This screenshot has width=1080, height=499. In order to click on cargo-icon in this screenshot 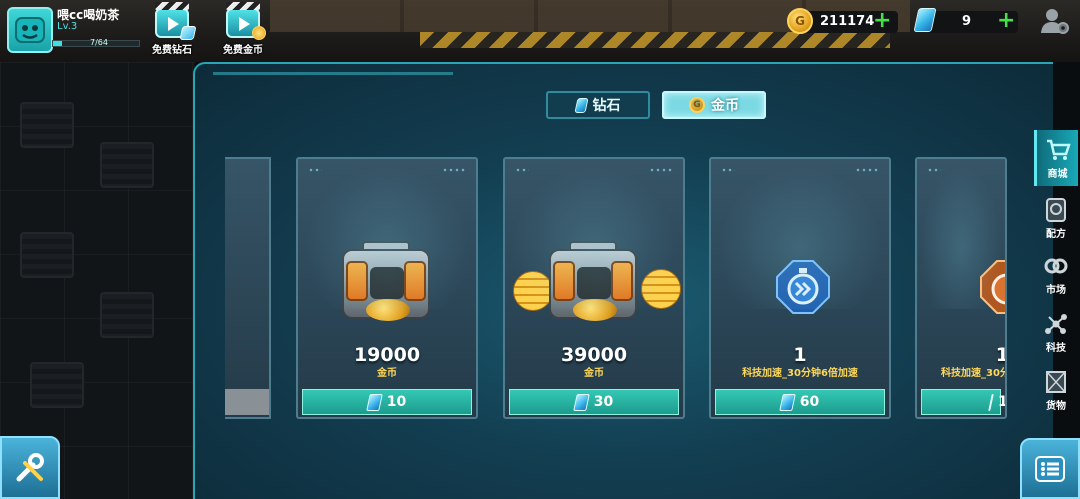, I will do `click(1056, 381)`.